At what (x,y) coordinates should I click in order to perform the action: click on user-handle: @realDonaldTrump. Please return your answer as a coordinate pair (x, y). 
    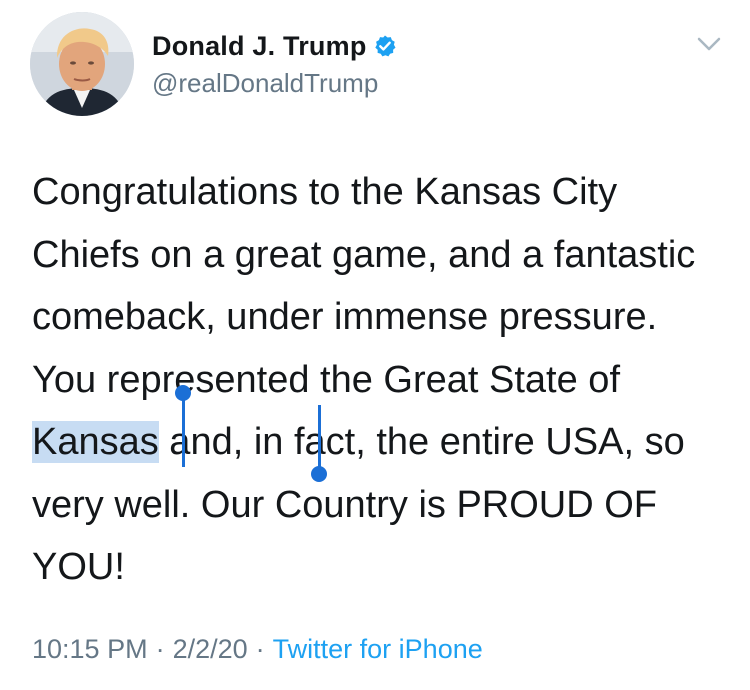
    Looking at the image, I should click on (274, 83).